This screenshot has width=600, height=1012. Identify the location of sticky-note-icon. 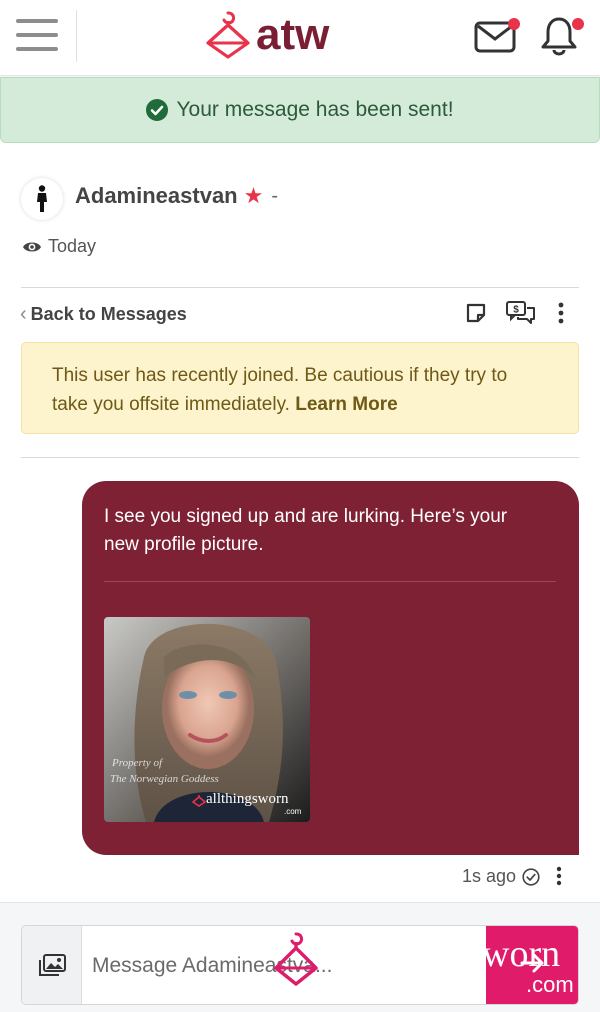
(476, 313).